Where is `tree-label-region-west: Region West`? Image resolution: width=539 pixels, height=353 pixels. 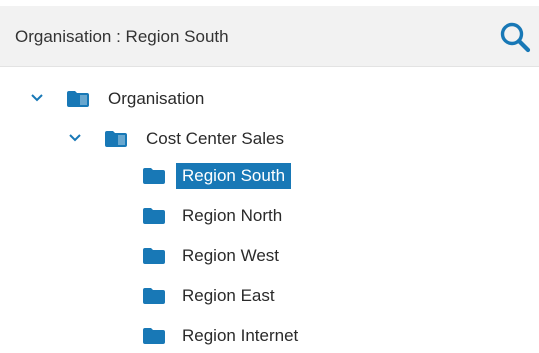 tree-label-region-west: Region West is located at coordinates (230, 256).